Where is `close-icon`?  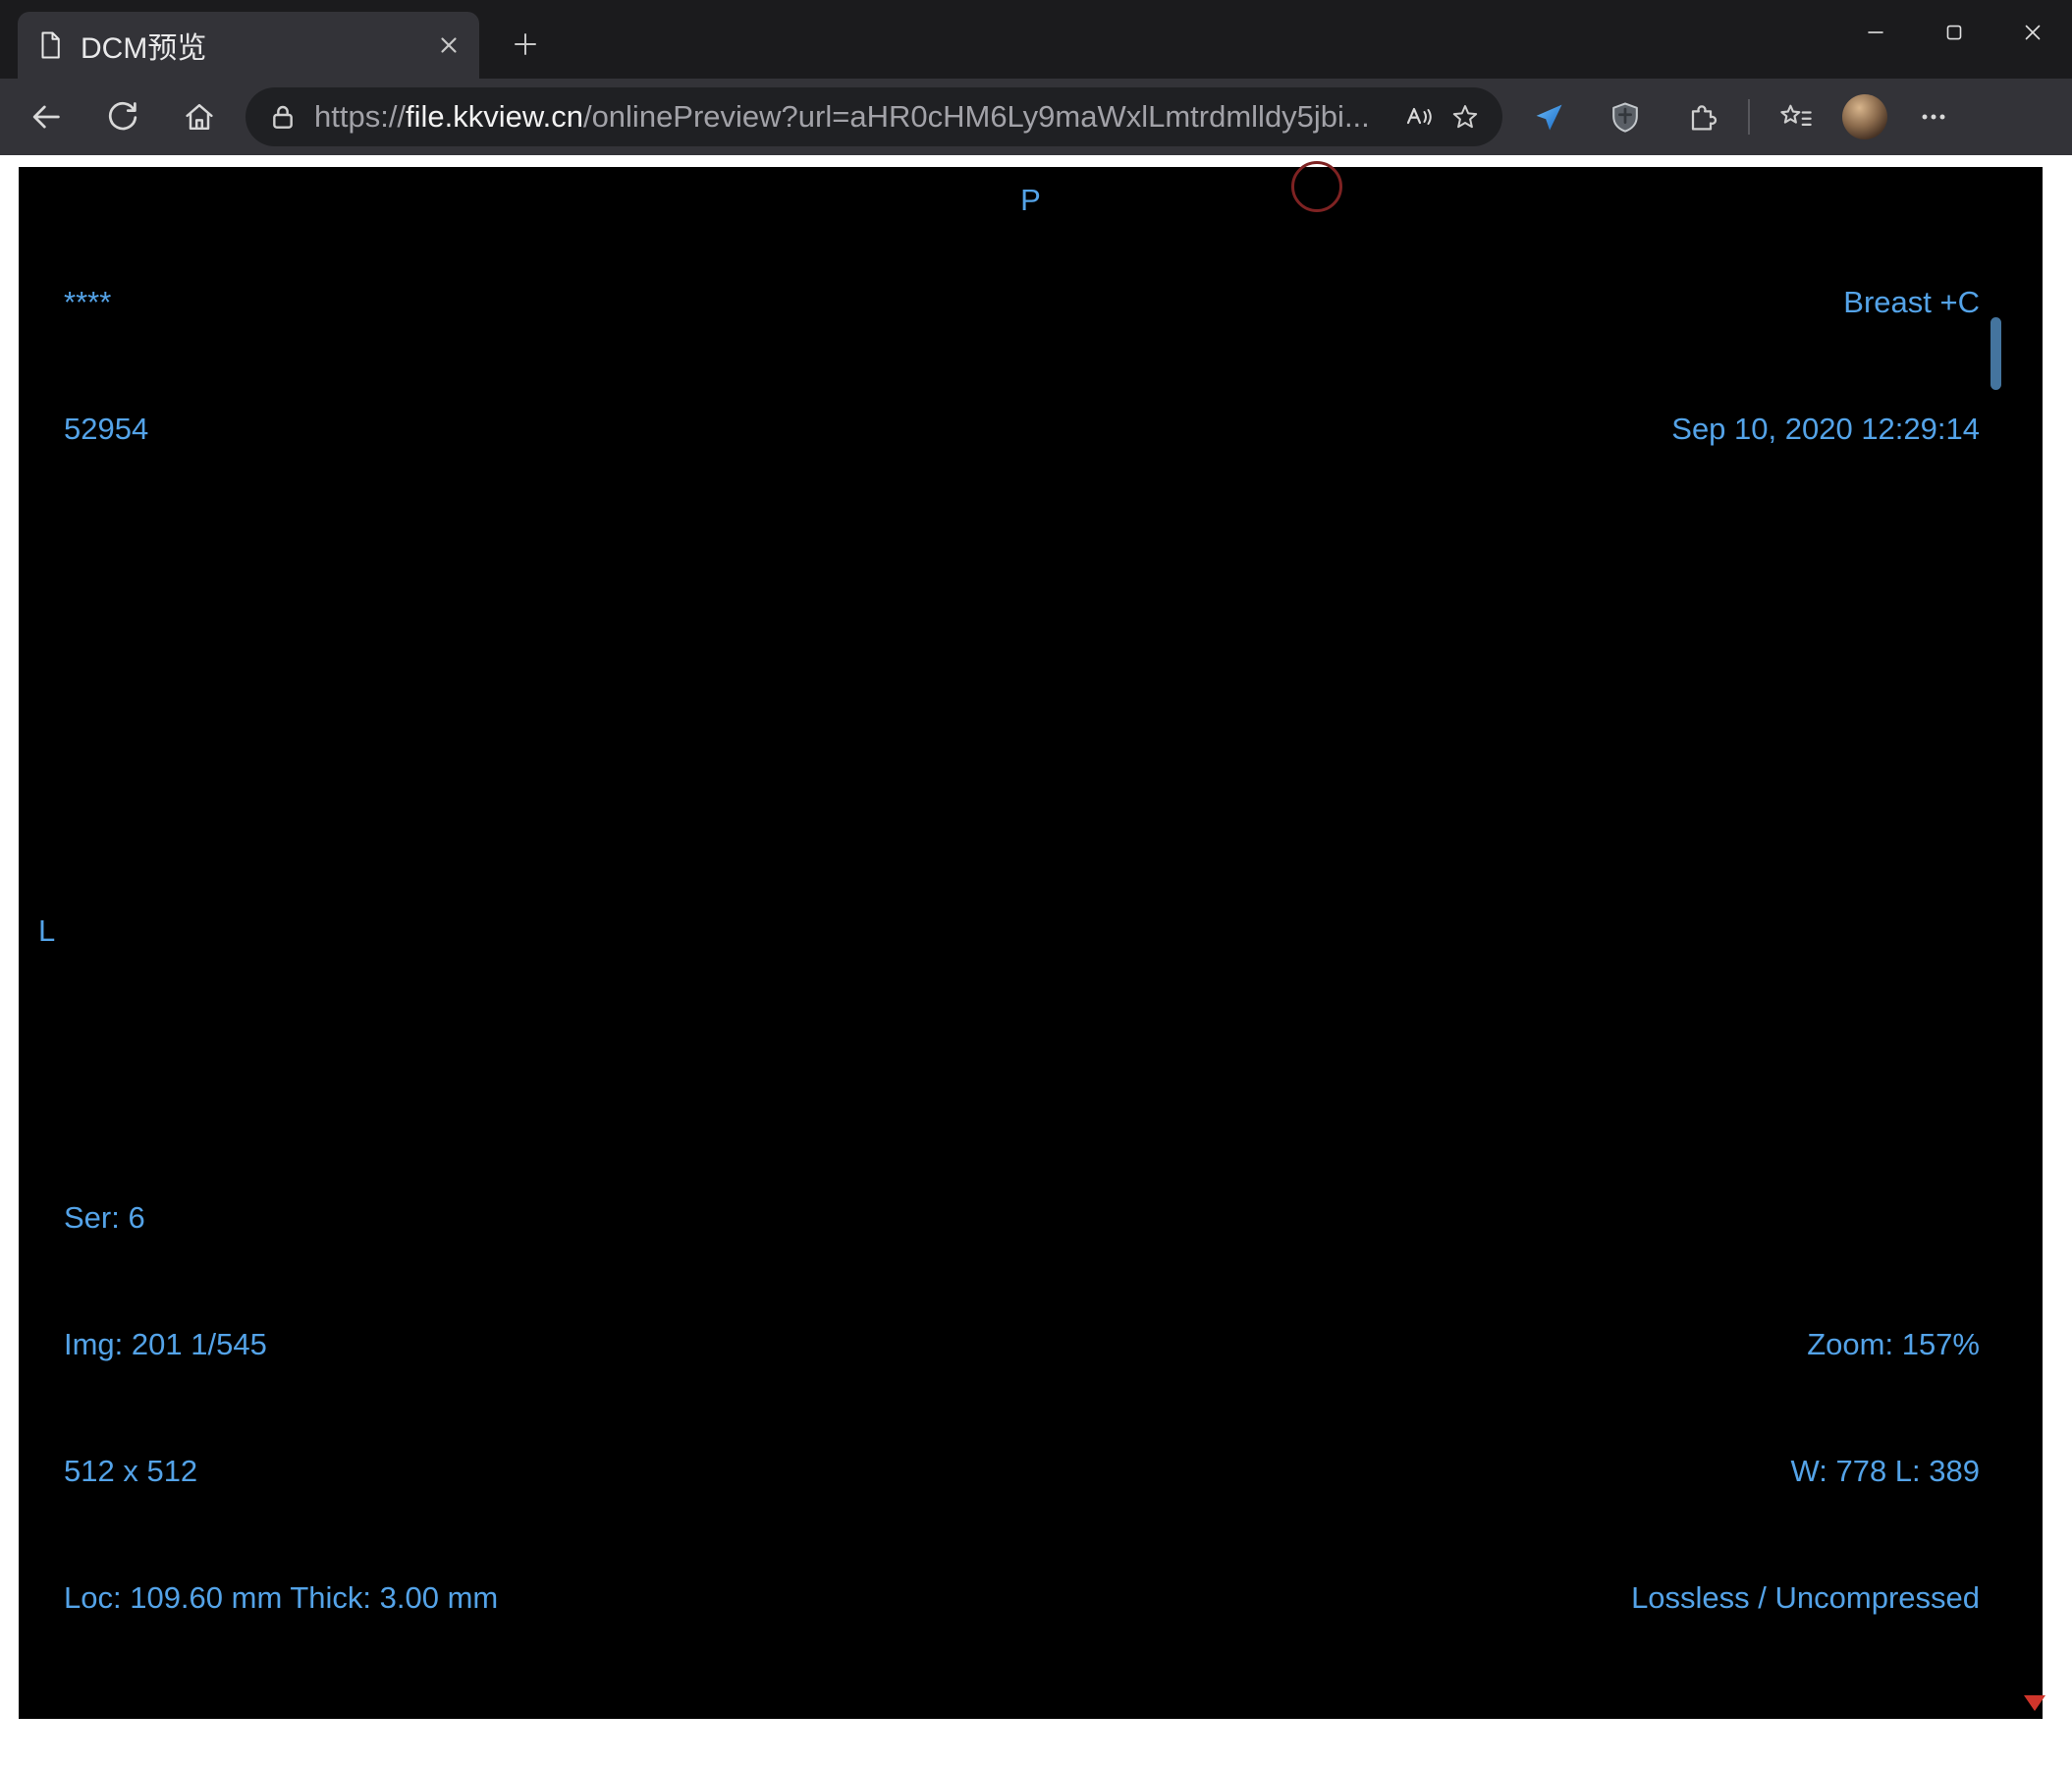
close-icon is located at coordinates (2033, 32).